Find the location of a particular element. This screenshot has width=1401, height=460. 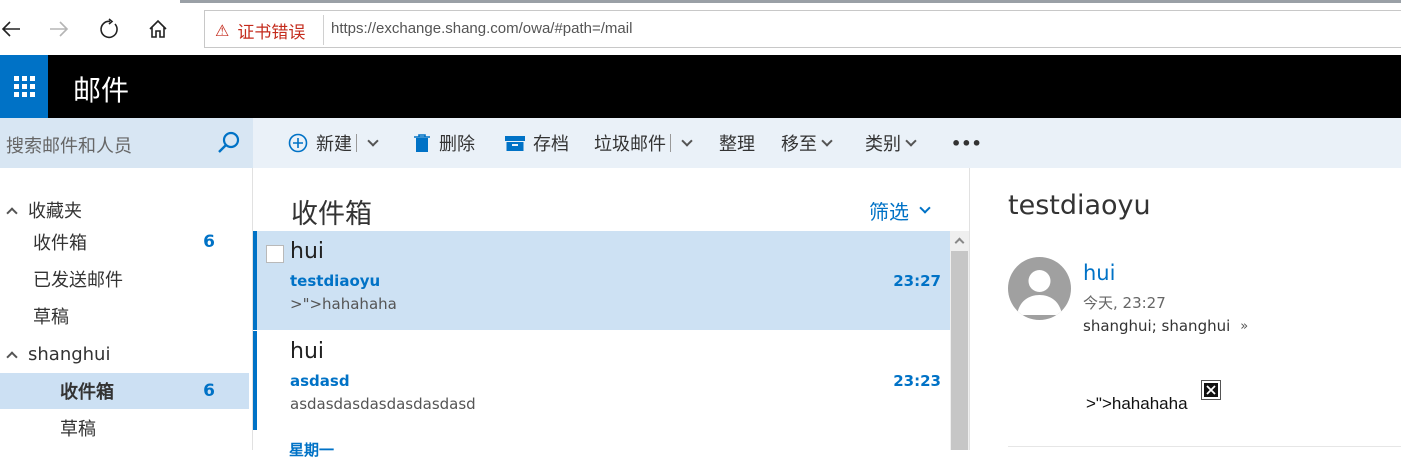

email-recipients: shanghui; shanghui » is located at coordinates (1165, 326).